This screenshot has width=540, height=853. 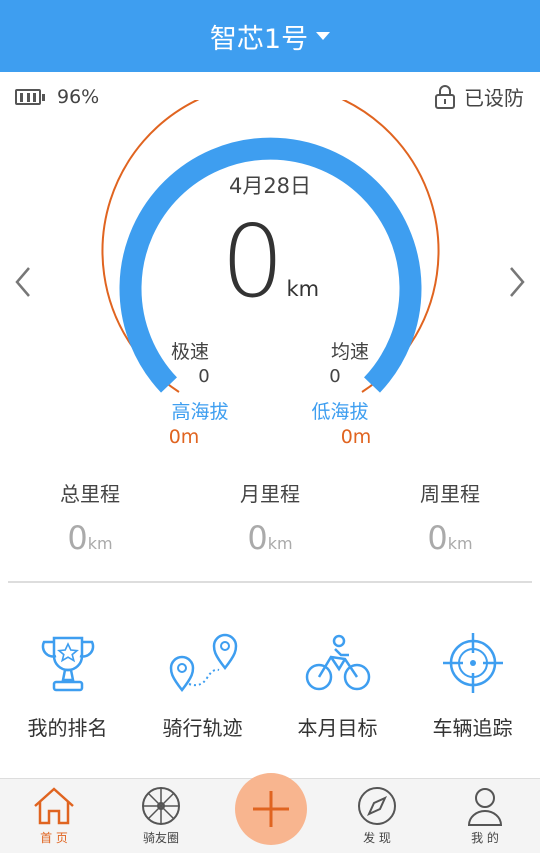 What do you see at coordinates (337, 662) in the screenshot?
I see `bicycle-icon` at bounding box center [337, 662].